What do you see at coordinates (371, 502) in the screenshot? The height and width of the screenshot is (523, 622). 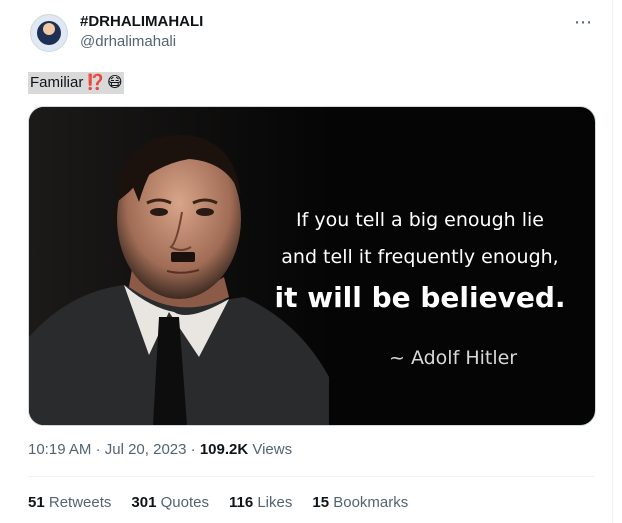 I see `bookmarks-label: Bookmarks` at bounding box center [371, 502].